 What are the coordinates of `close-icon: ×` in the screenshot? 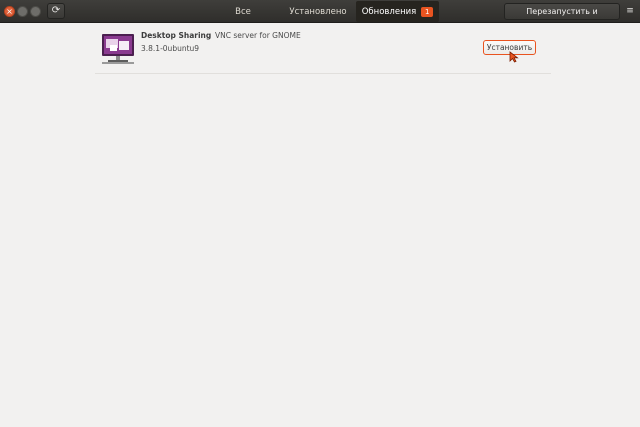 It's located at (9, 11).